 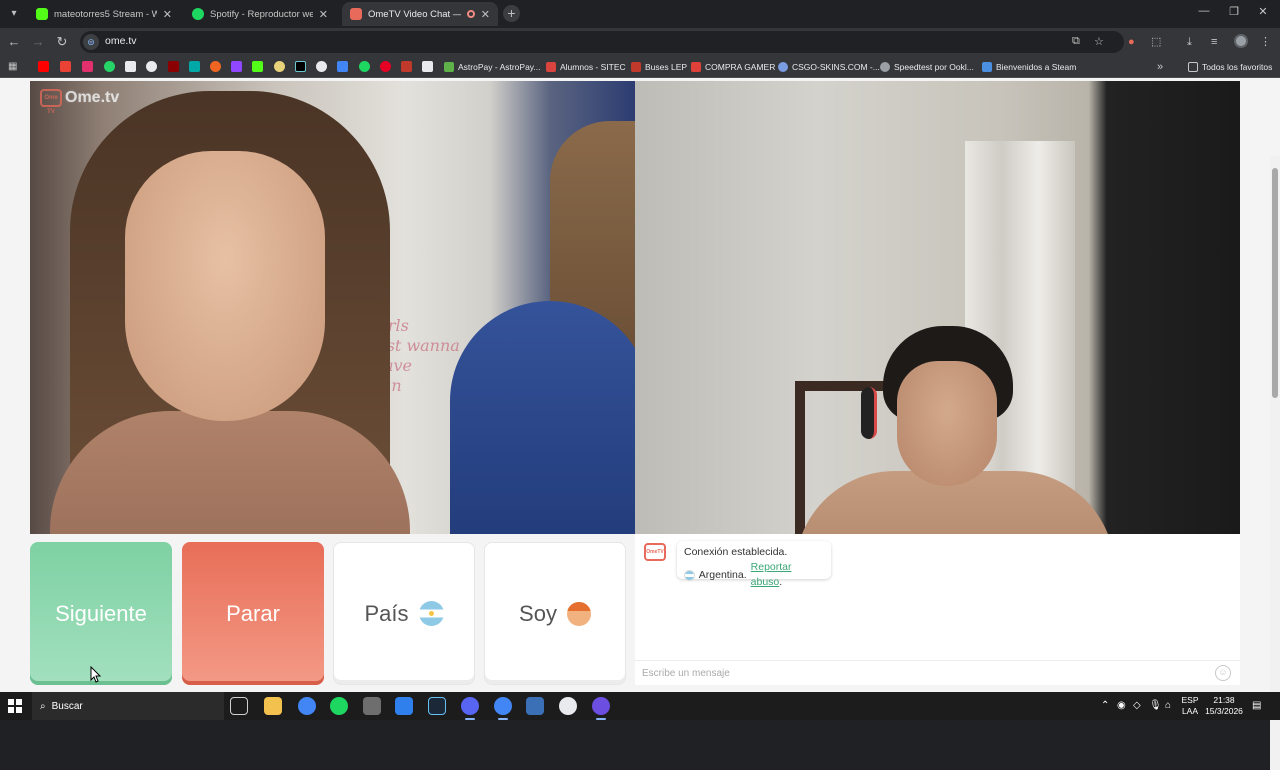 I want to click on vscode-icon, so click(x=404, y=706).